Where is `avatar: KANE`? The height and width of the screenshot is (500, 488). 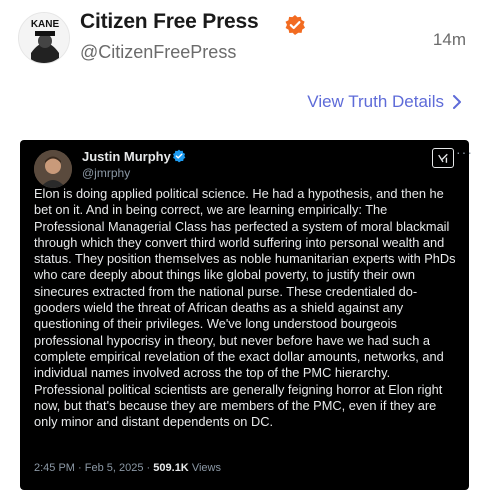 avatar: KANE is located at coordinates (44, 38).